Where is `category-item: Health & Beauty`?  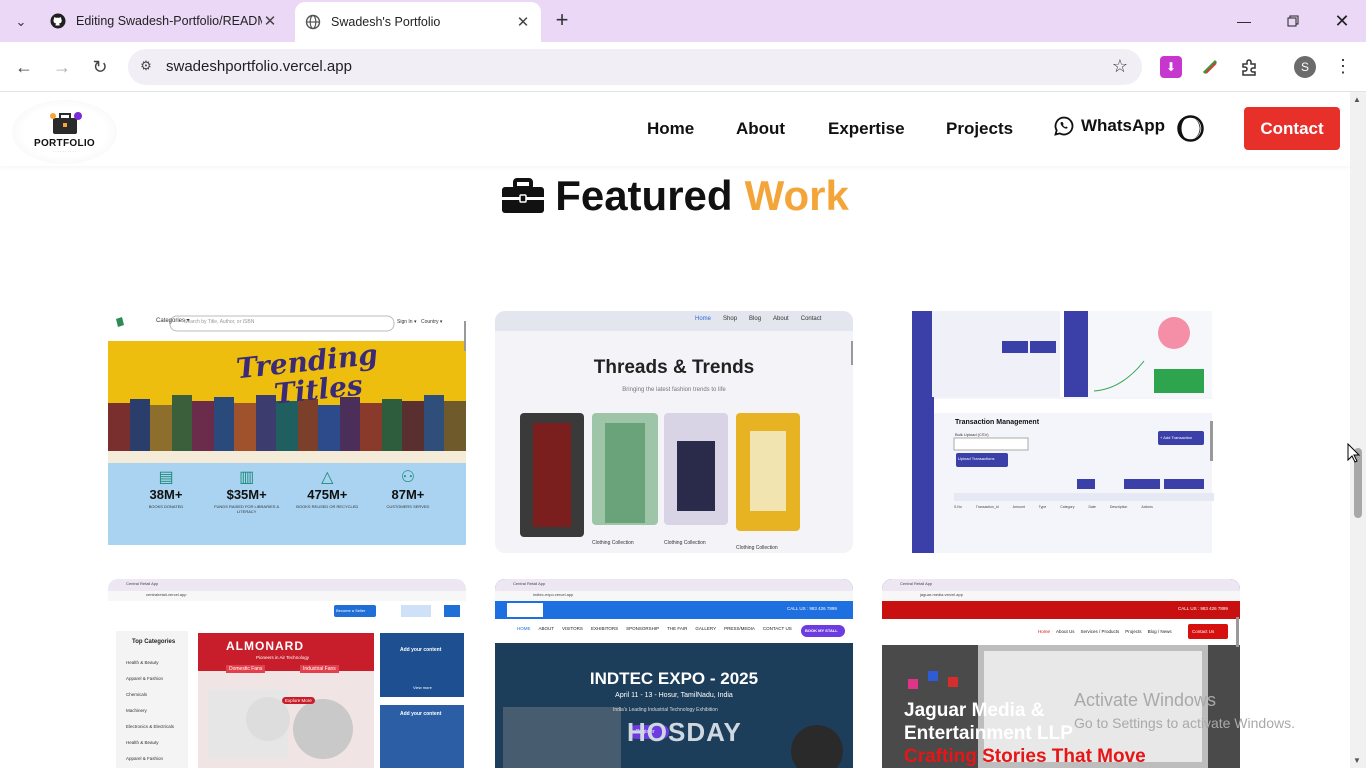
category-item: Health & Beauty is located at coordinates (142, 742).